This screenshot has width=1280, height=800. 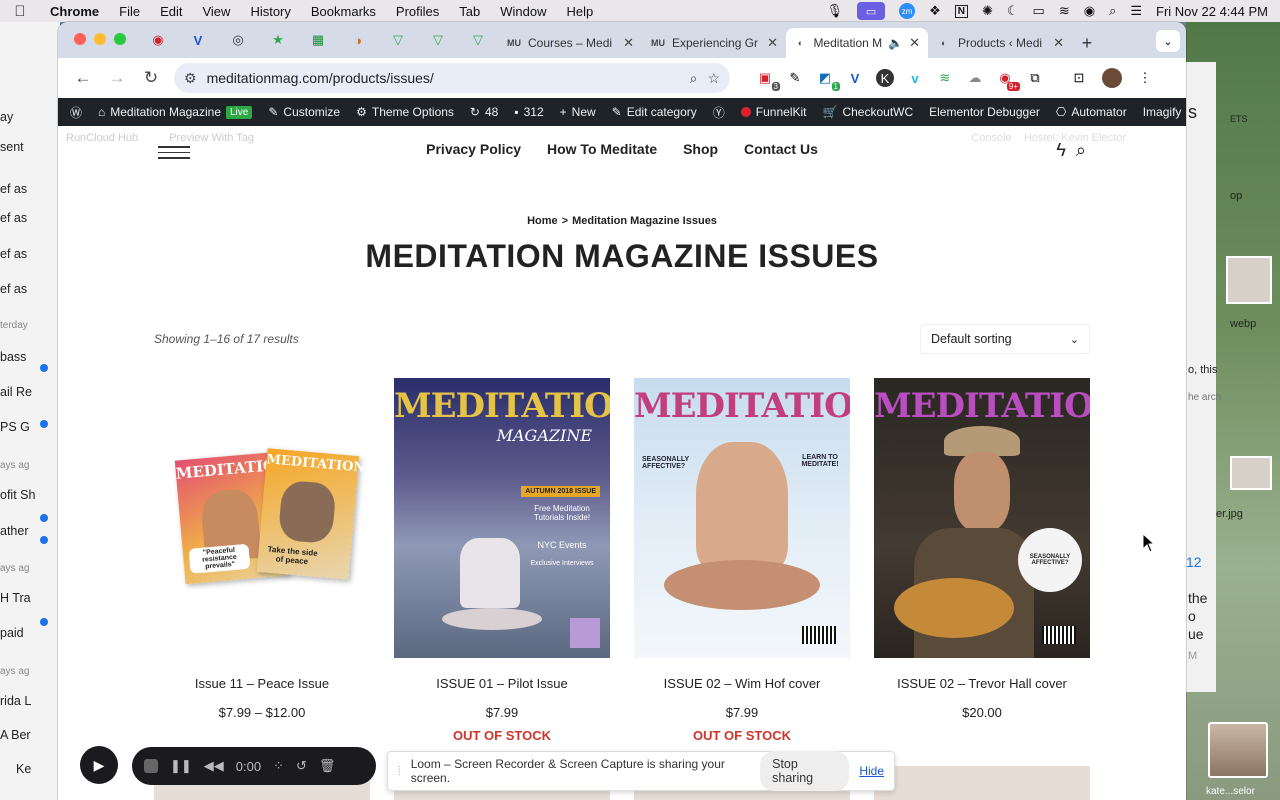 What do you see at coordinates (1061, 150) in the screenshot?
I see `lightning-icon: ϟ` at bounding box center [1061, 150].